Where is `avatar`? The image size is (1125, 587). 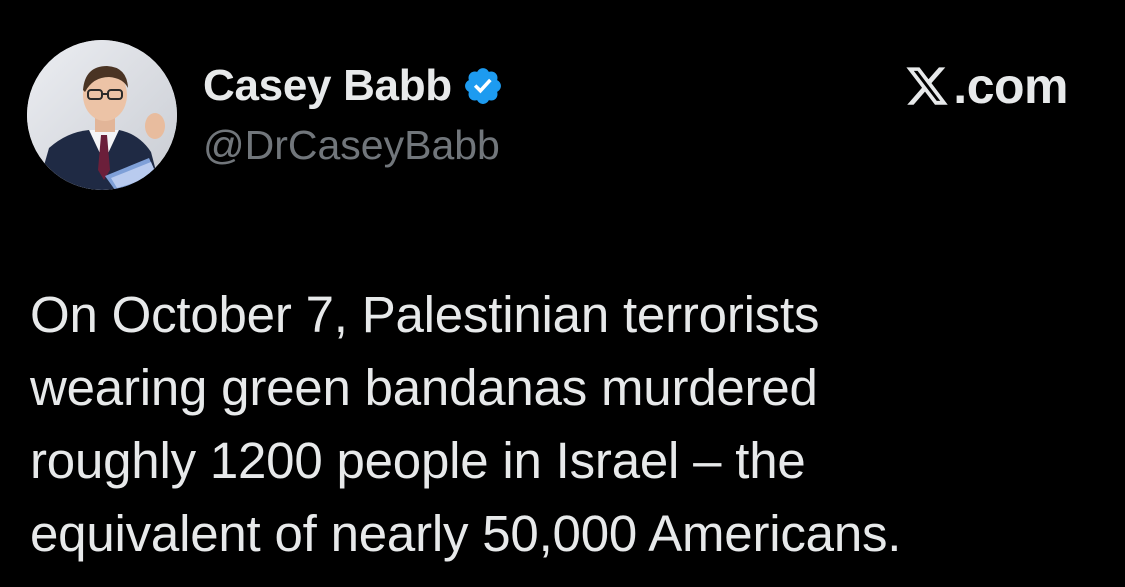
avatar is located at coordinates (102, 115).